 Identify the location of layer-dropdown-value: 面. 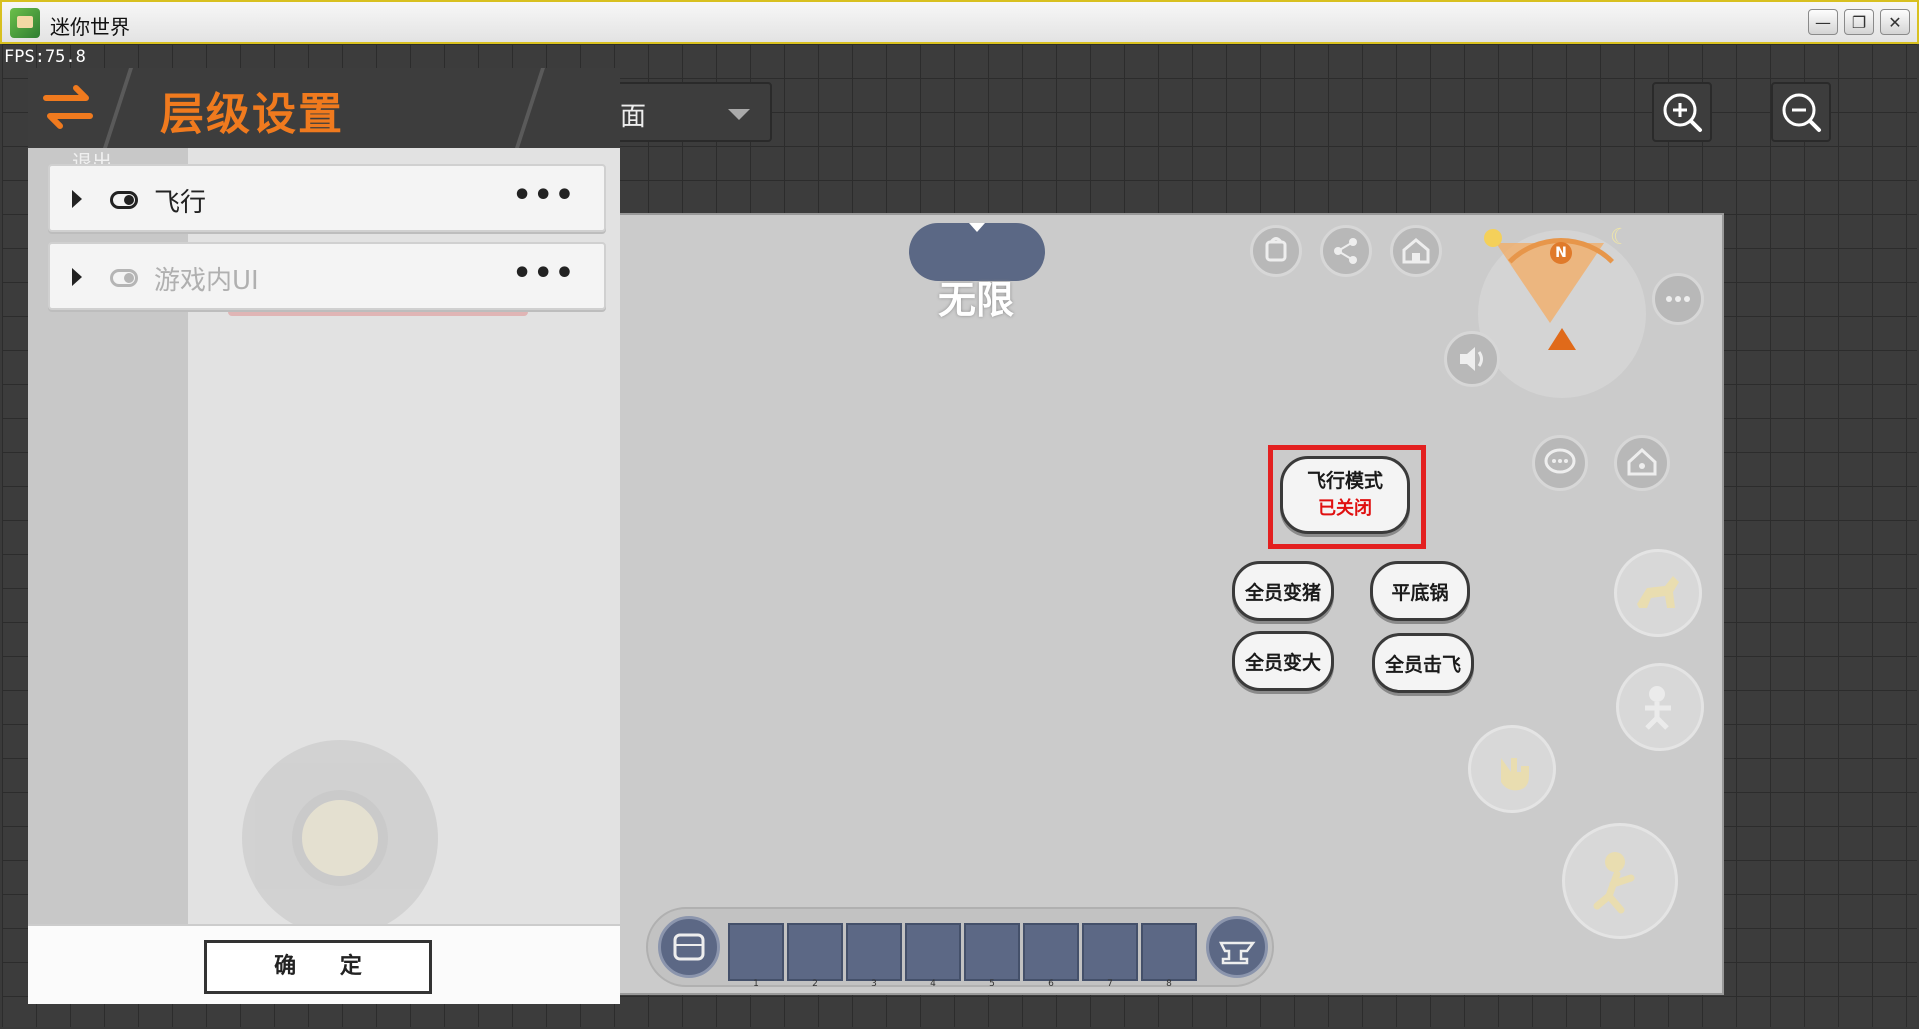
(633, 117).